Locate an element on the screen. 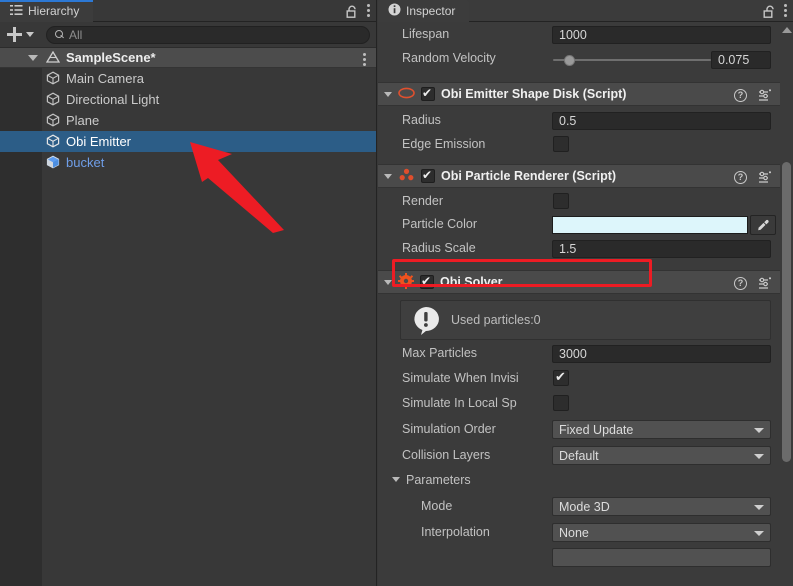 This screenshot has height=586, width=793. hierarchy-item-label: bucket is located at coordinates (85, 162).